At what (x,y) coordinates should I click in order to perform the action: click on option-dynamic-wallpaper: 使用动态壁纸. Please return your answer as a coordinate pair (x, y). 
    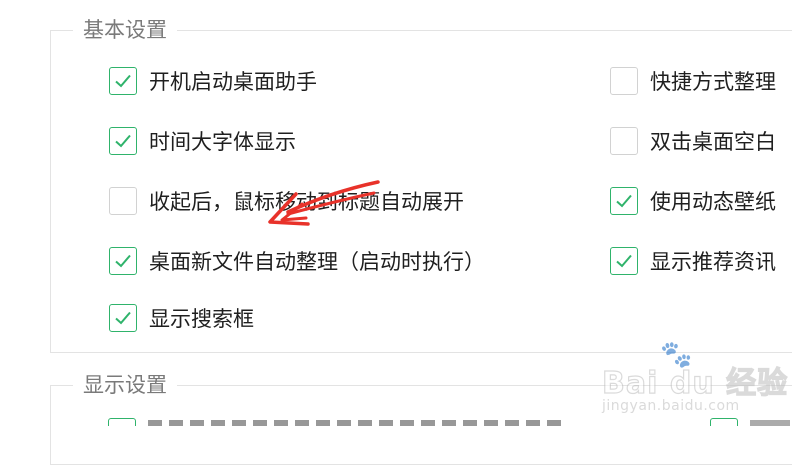
    Looking at the image, I should click on (693, 201).